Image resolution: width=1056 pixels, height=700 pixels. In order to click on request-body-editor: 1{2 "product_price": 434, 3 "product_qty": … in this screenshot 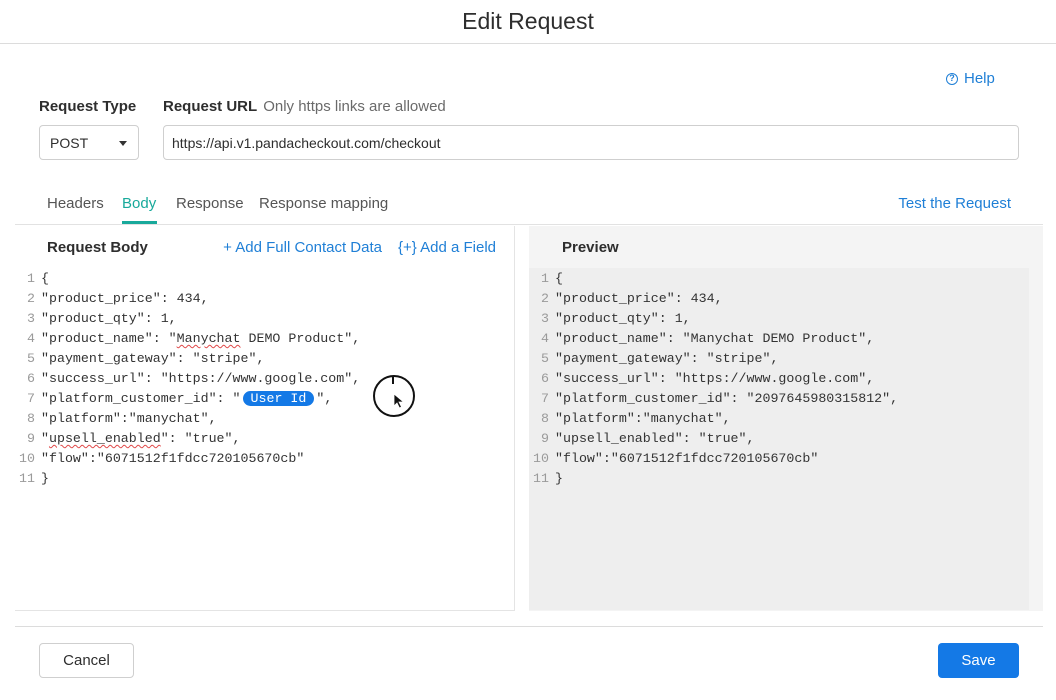, I will do `click(187, 379)`.